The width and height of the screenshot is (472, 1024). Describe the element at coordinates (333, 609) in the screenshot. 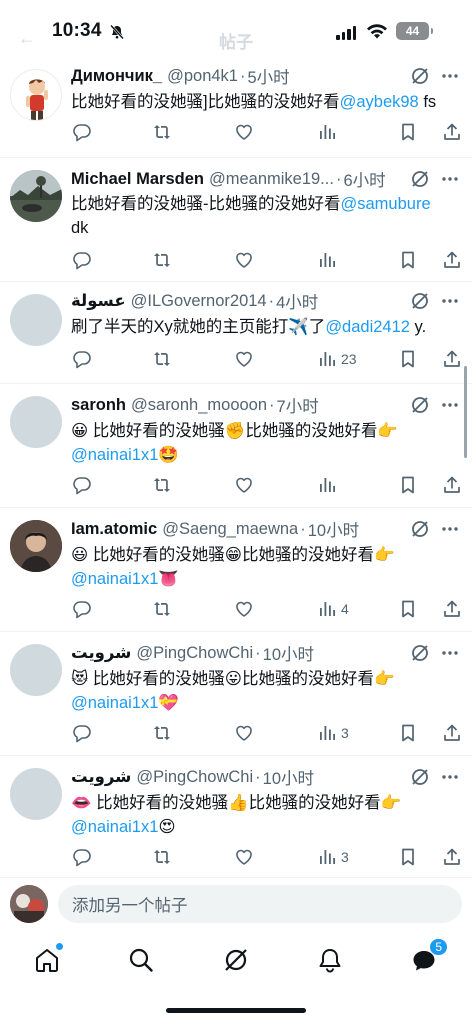

I see `views-button: 4` at that location.